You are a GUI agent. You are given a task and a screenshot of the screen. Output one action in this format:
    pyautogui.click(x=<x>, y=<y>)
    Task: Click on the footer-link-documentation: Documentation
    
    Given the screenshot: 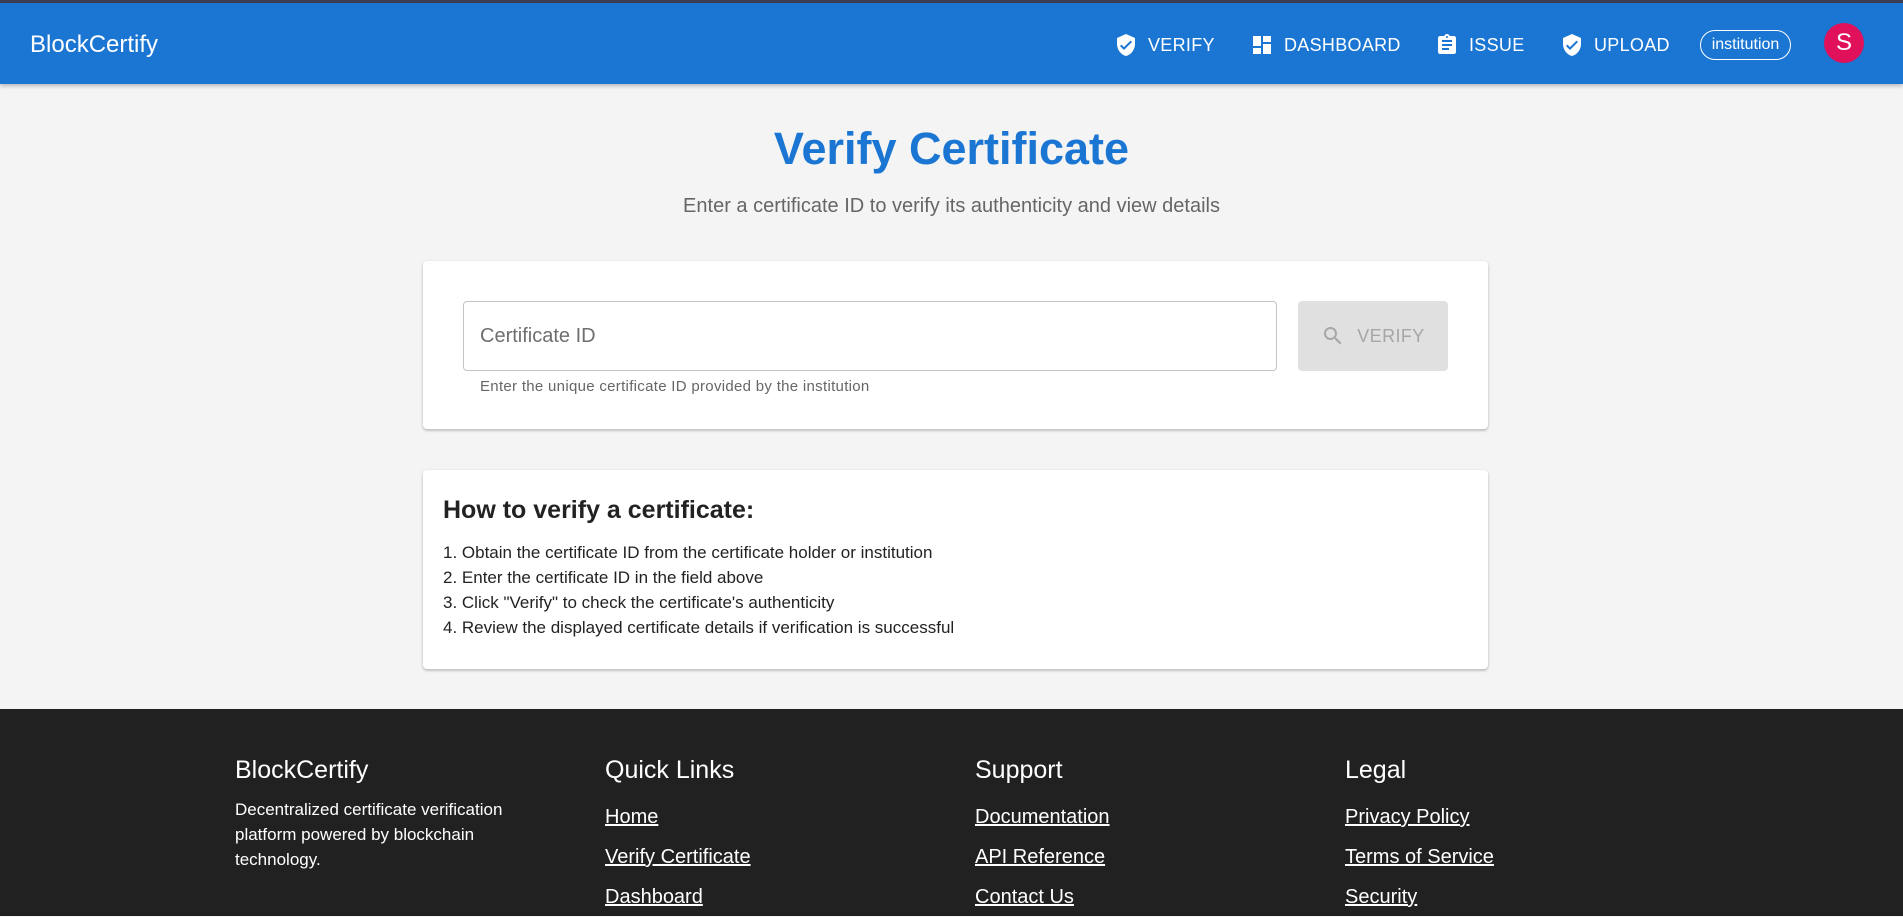 What is the action you would take?
    pyautogui.click(x=1042, y=817)
    